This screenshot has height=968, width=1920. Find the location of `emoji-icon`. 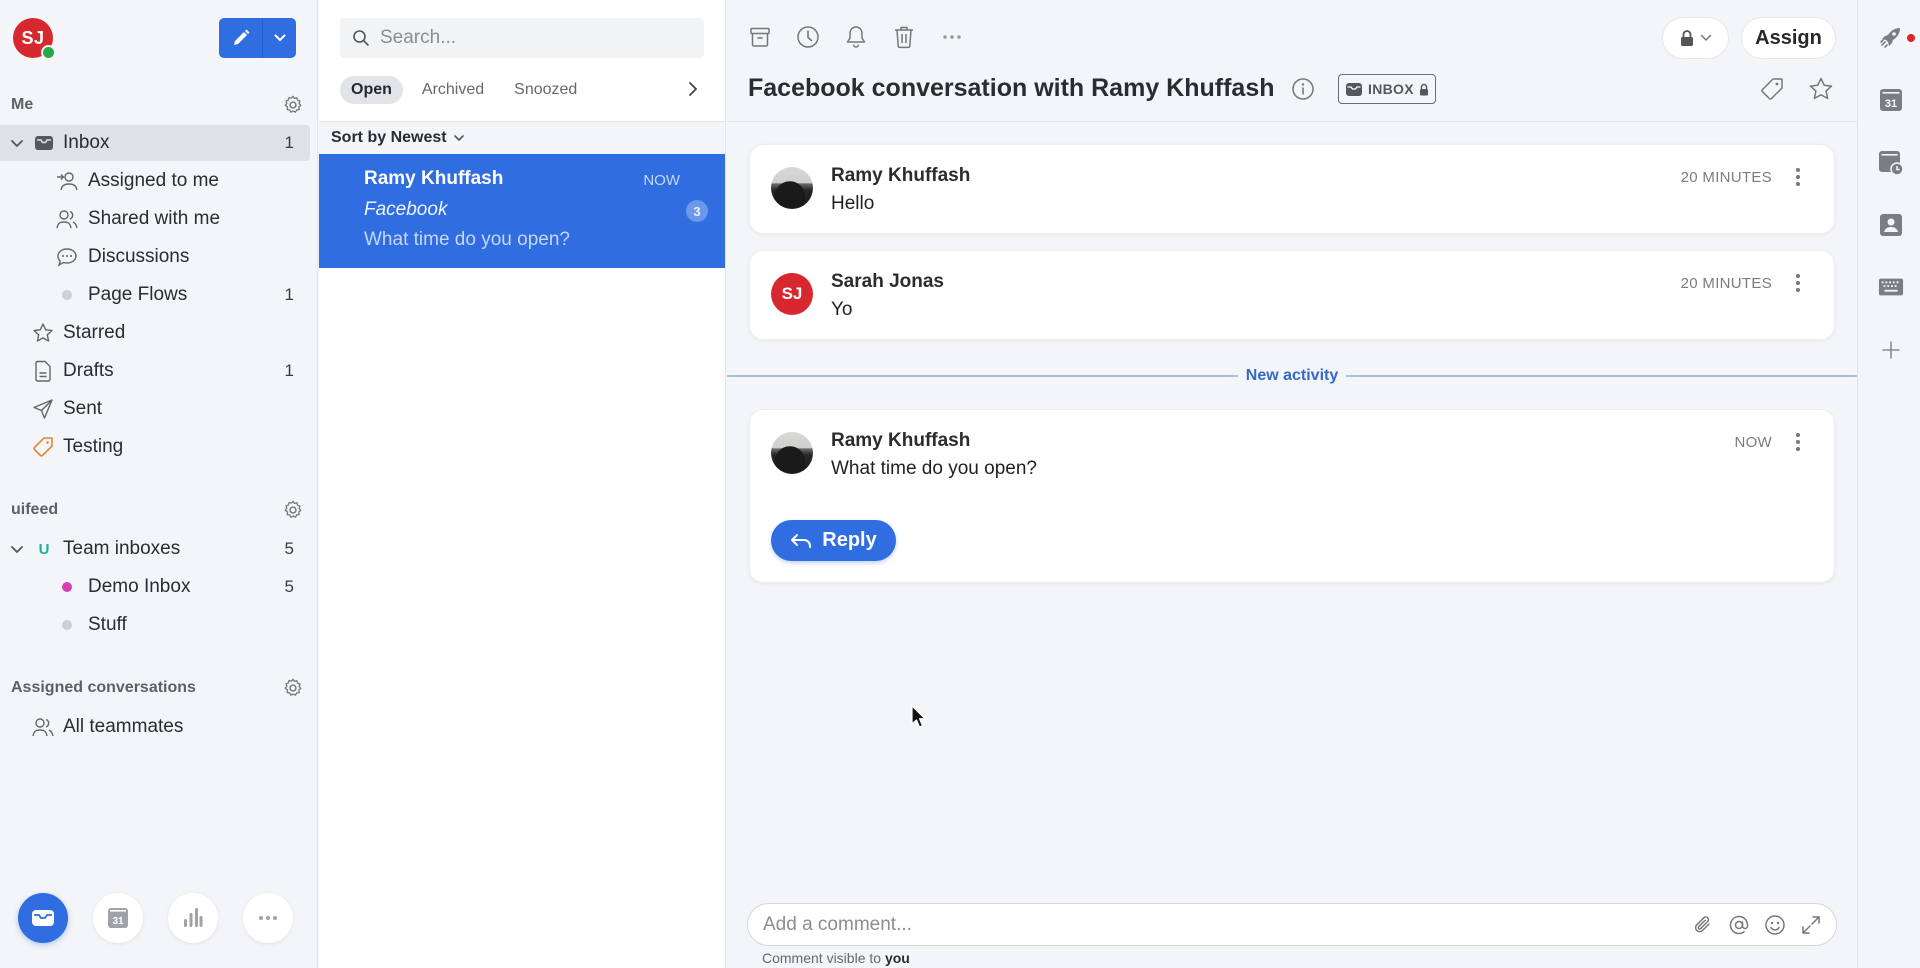

emoji-icon is located at coordinates (1775, 925).